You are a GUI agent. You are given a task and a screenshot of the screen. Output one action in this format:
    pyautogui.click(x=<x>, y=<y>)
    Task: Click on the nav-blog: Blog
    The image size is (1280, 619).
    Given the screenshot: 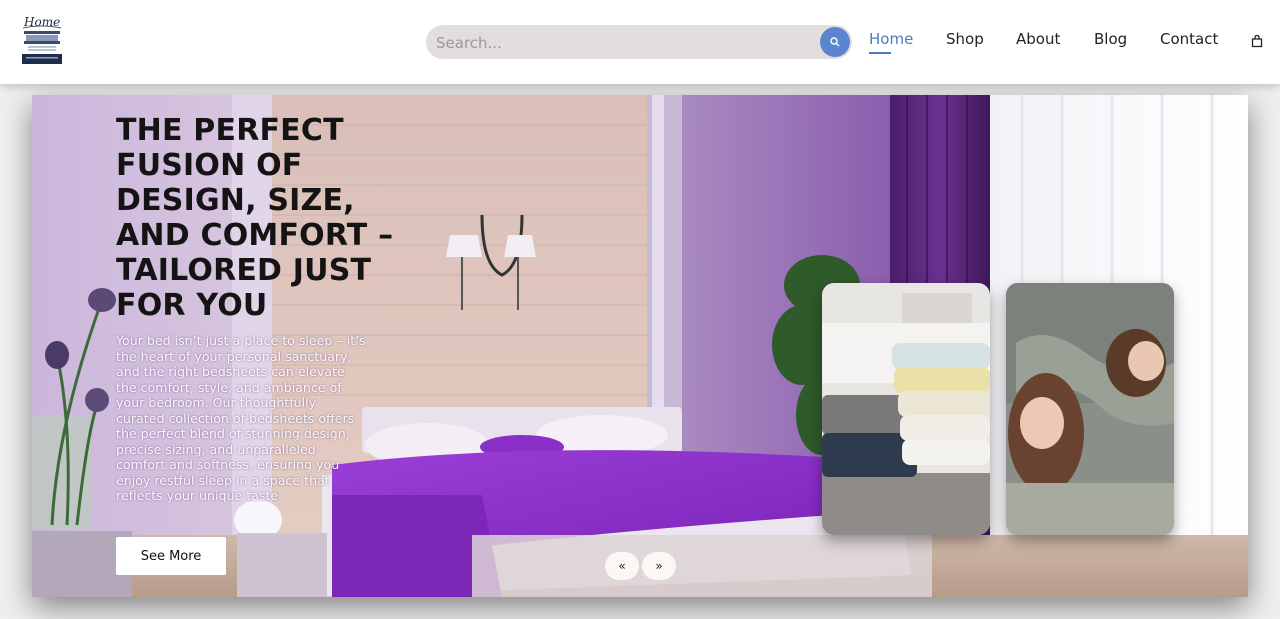 What is the action you would take?
    pyautogui.click(x=1110, y=39)
    